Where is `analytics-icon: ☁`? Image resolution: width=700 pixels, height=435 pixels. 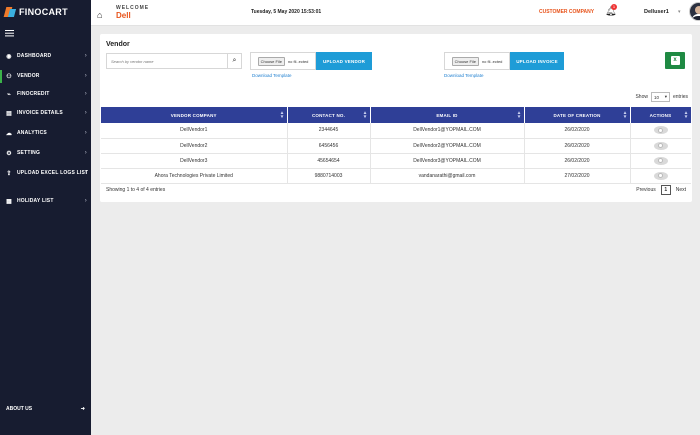
analytics-icon: ☁ is located at coordinates (9, 133).